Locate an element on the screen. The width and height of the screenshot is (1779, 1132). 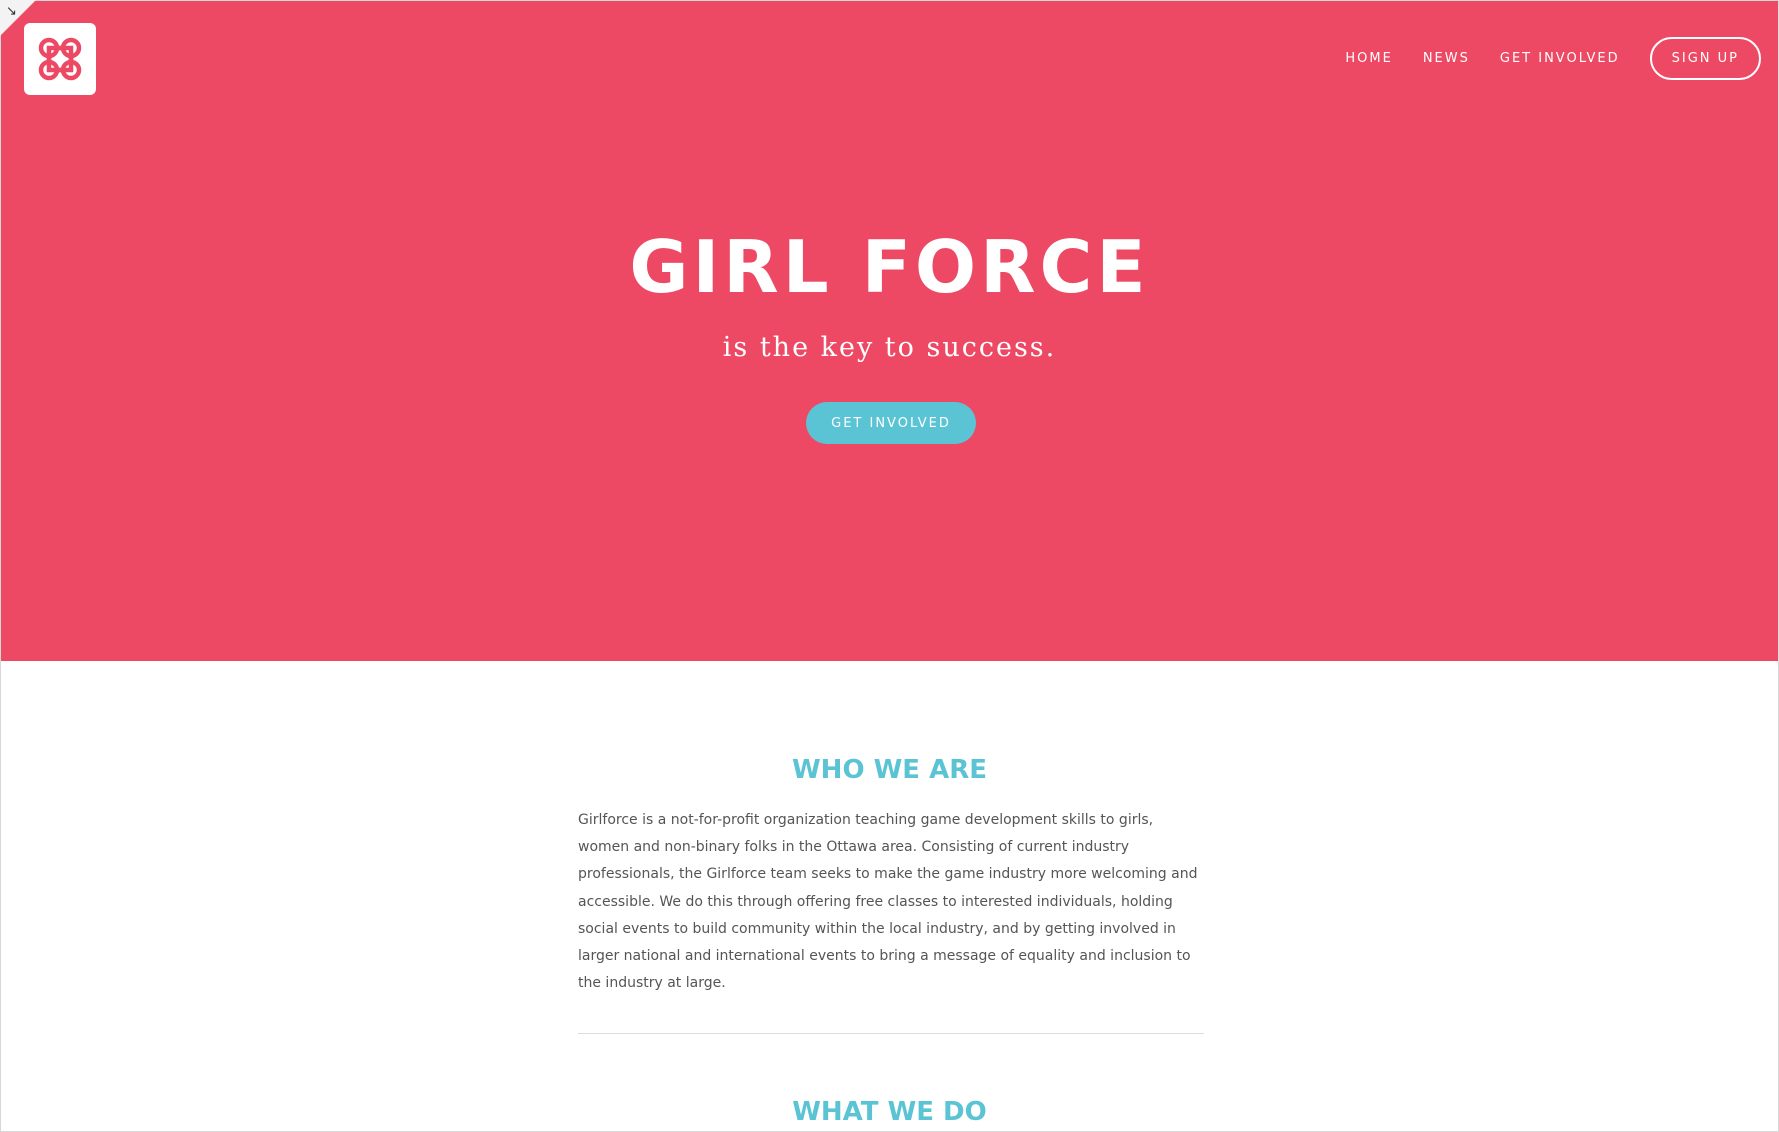
hero-subtitle: is the key to success. is located at coordinates (889, 347).